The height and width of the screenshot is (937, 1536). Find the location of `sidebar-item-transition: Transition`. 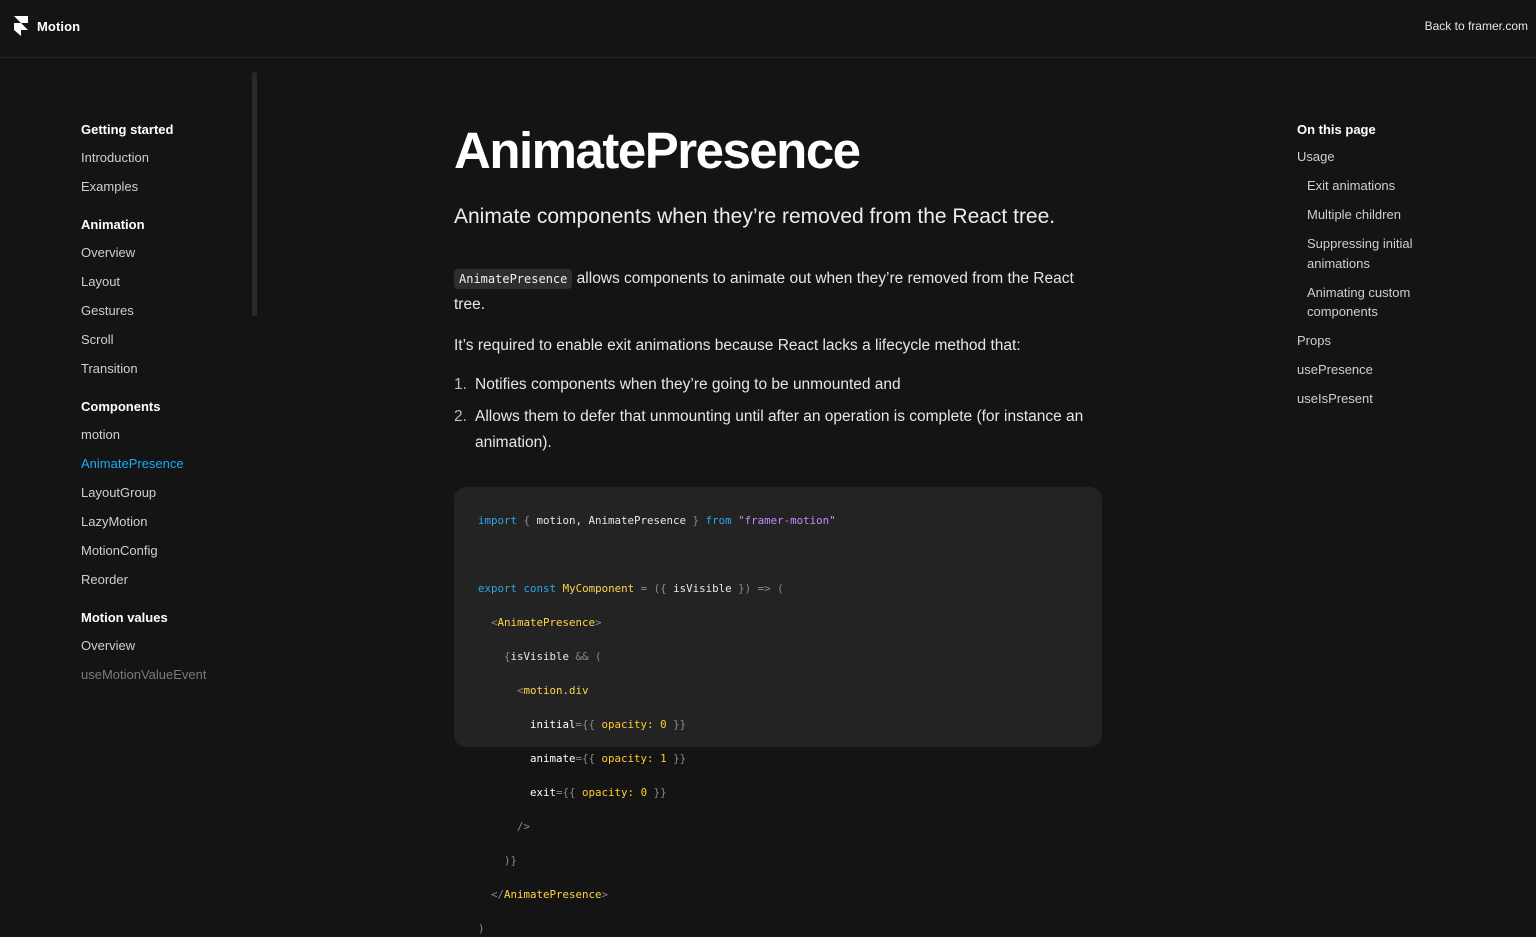

sidebar-item-transition: Transition is located at coordinates (168, 368).